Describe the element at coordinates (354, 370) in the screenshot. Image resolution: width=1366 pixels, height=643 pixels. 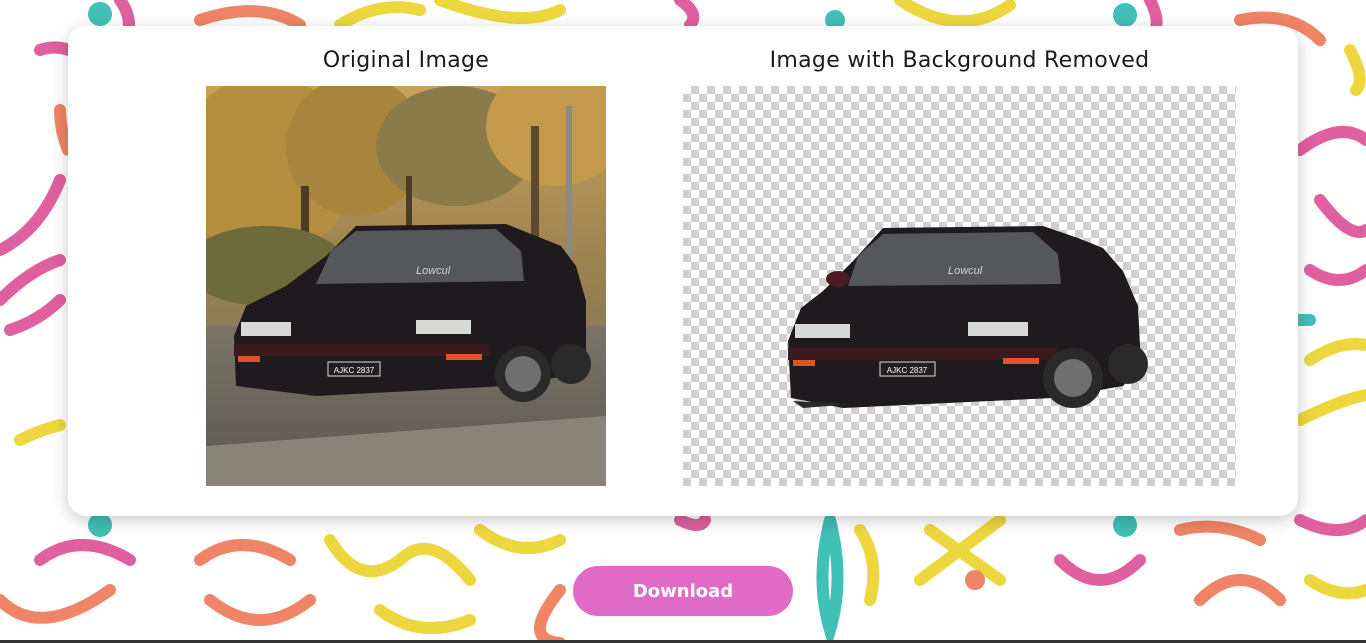
I see `license-plate-original: AJKC 2837` at that location.